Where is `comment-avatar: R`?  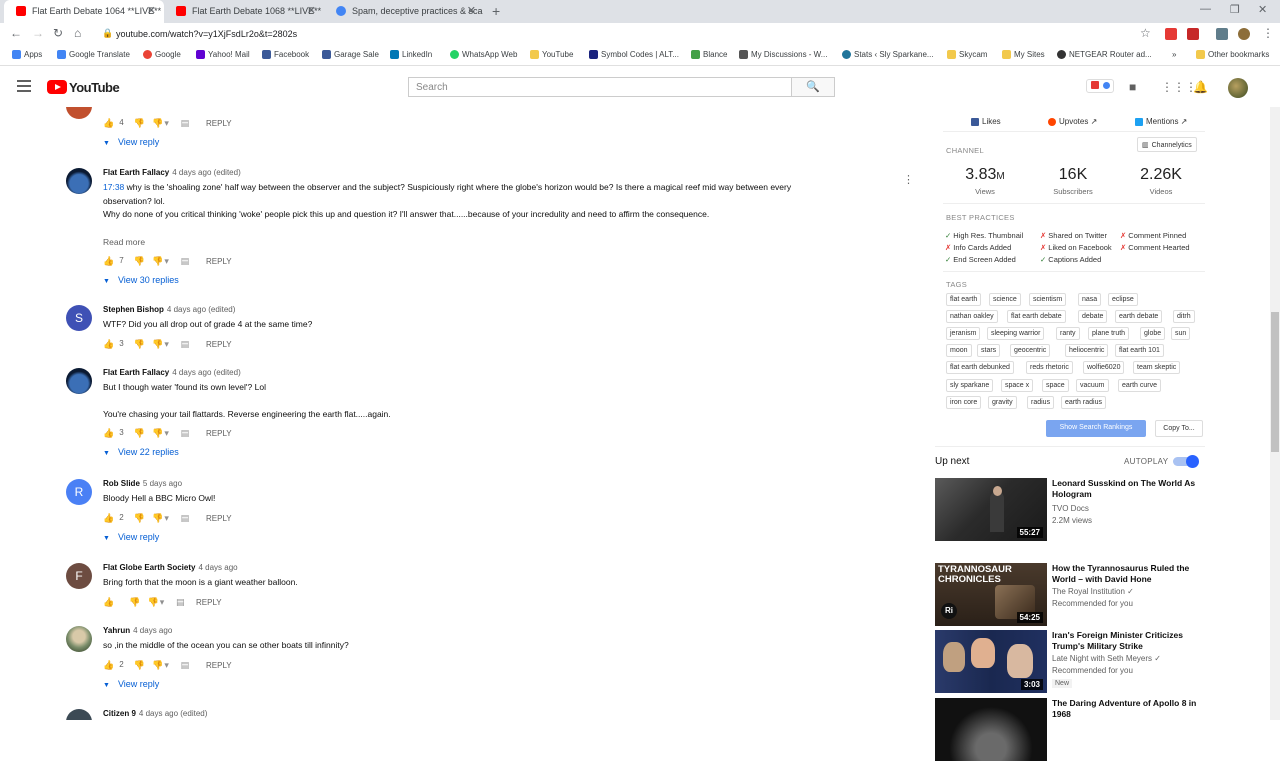 comment-avatar: R is located at coordinates (79, 492).